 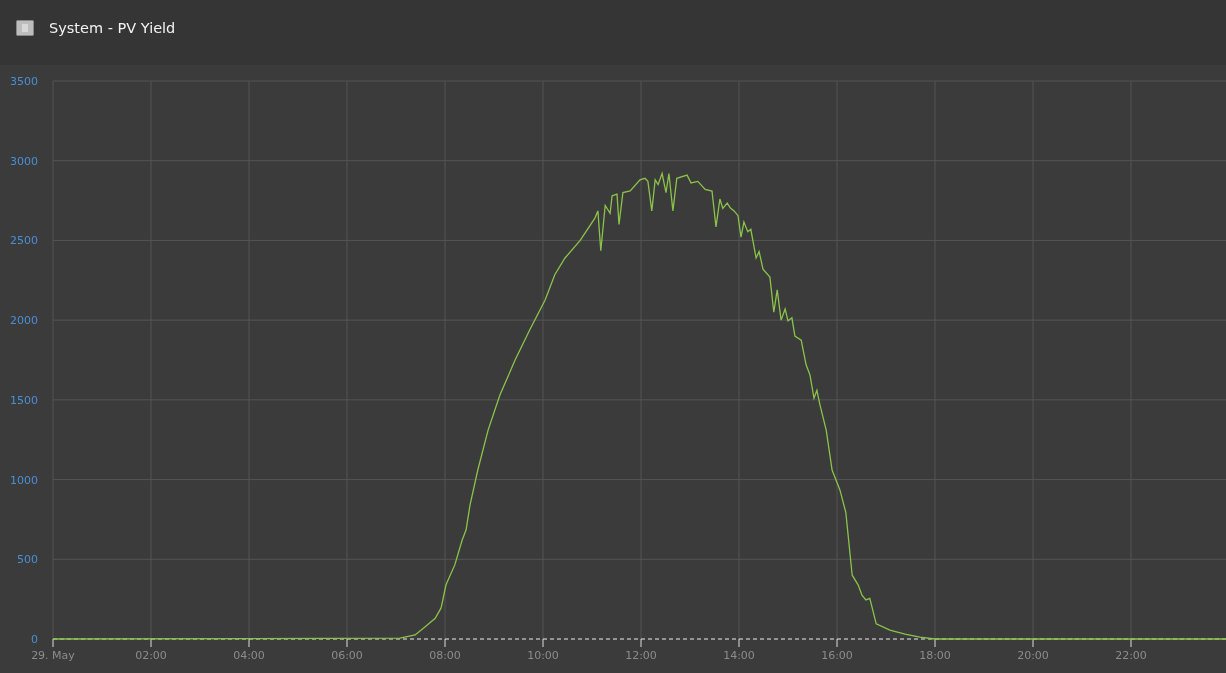 I want to click on x-axis-label: 18:00, so click(x=935, y=655).